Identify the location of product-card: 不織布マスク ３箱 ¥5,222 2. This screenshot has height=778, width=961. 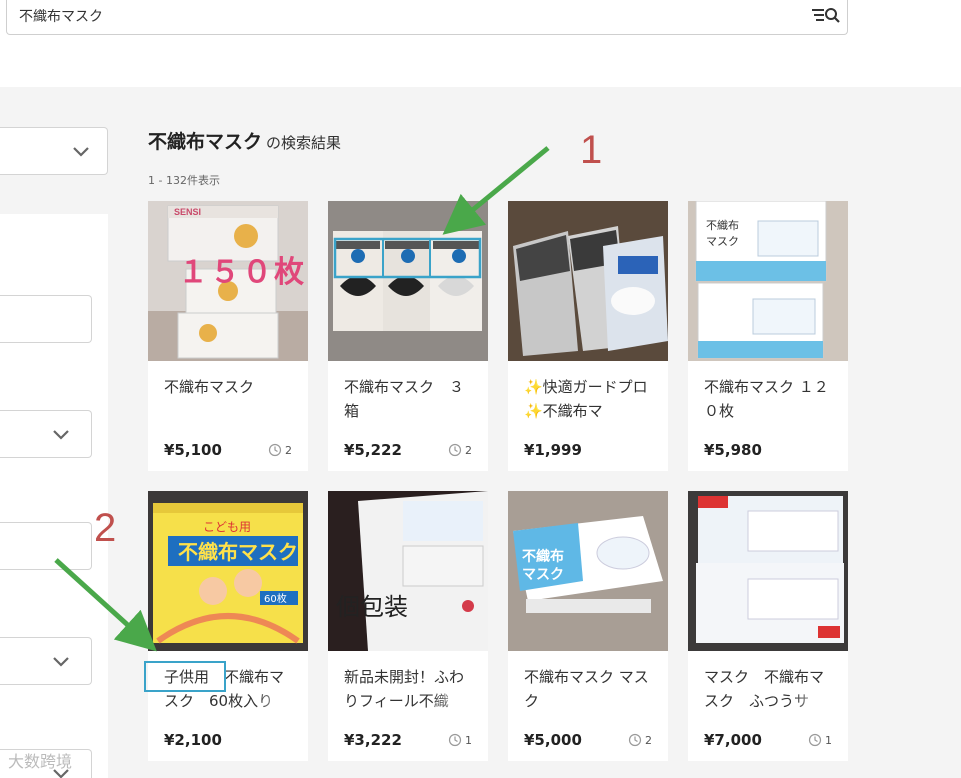
(408, 336).